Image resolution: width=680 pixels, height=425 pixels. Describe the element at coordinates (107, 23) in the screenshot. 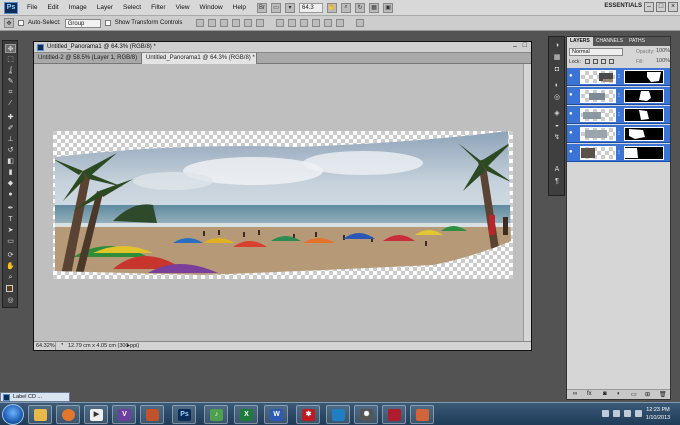

I see `transform-controls-checkbox` at that location.